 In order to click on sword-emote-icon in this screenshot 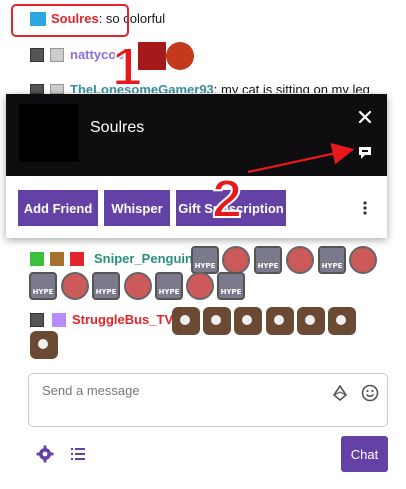, I will do `click(180, 56)`.